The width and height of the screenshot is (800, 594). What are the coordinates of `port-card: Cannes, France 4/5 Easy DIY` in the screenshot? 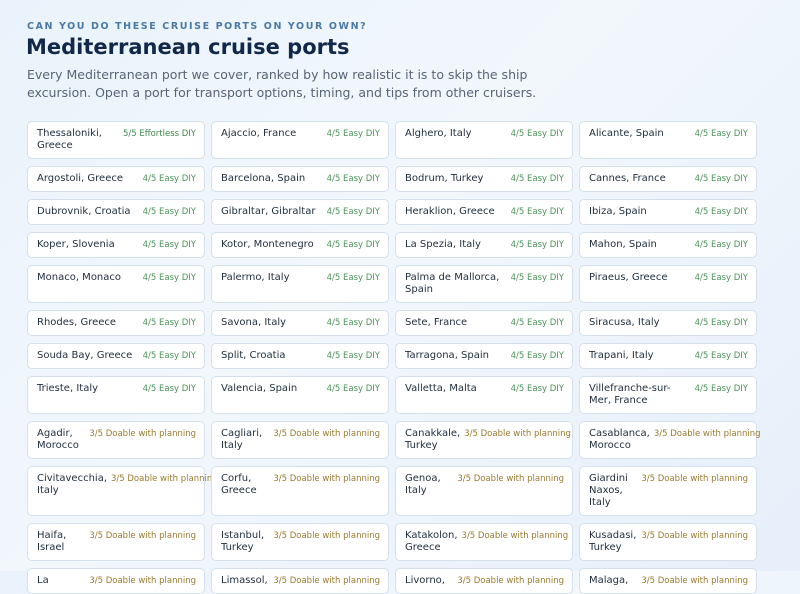 It's located at (668, 179).